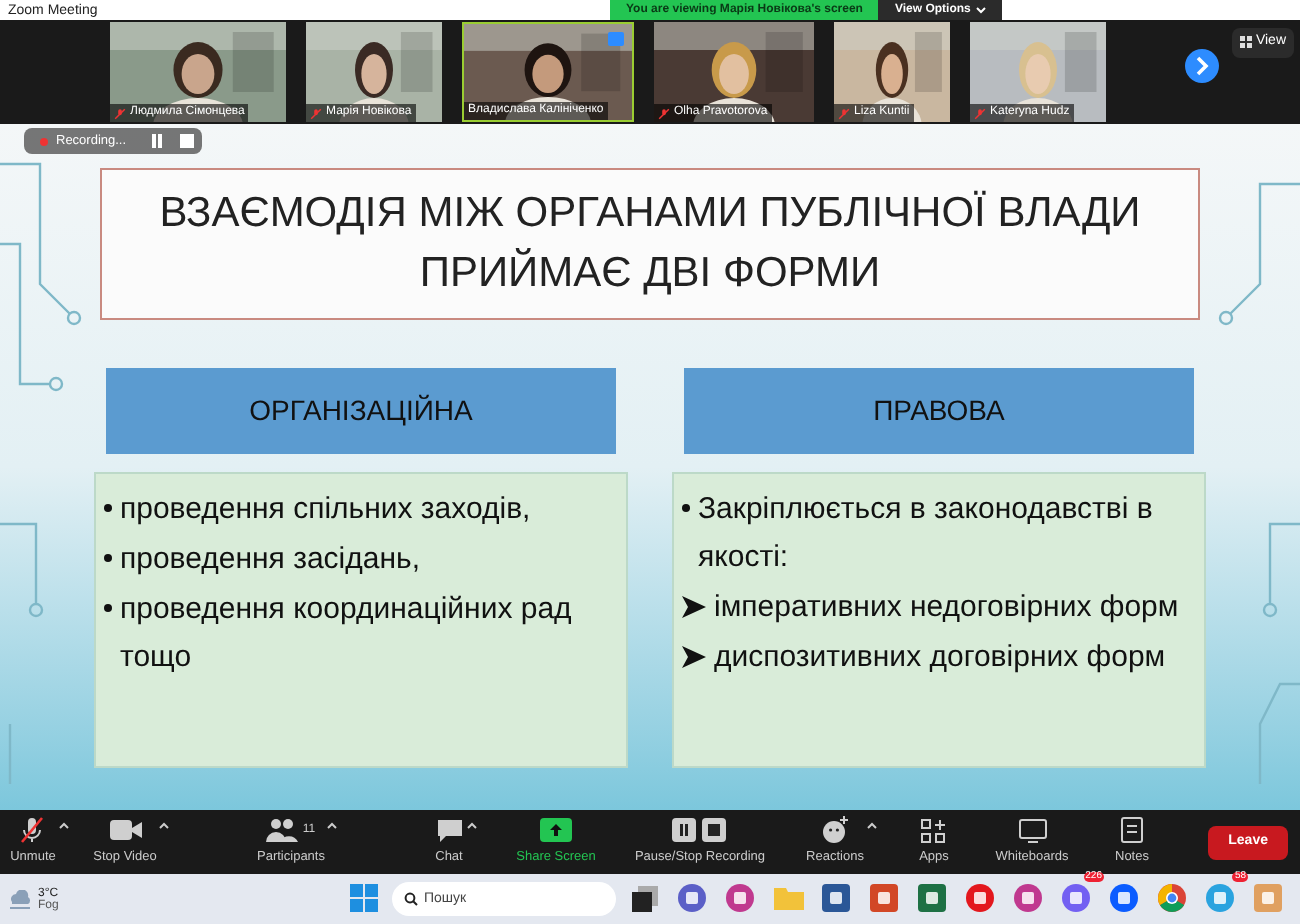 The image size is (1300, 924). Describe the element at coordinates (650, 244) in the screenshot. I see `slide-title: ВЗАЄМОДІЯ МІЖ ОРГАНАМИ ПУБЛІЧНОЇ ВЛАДИ ПРИЙМАЄ ДВІ ФОРМИ` at that location.